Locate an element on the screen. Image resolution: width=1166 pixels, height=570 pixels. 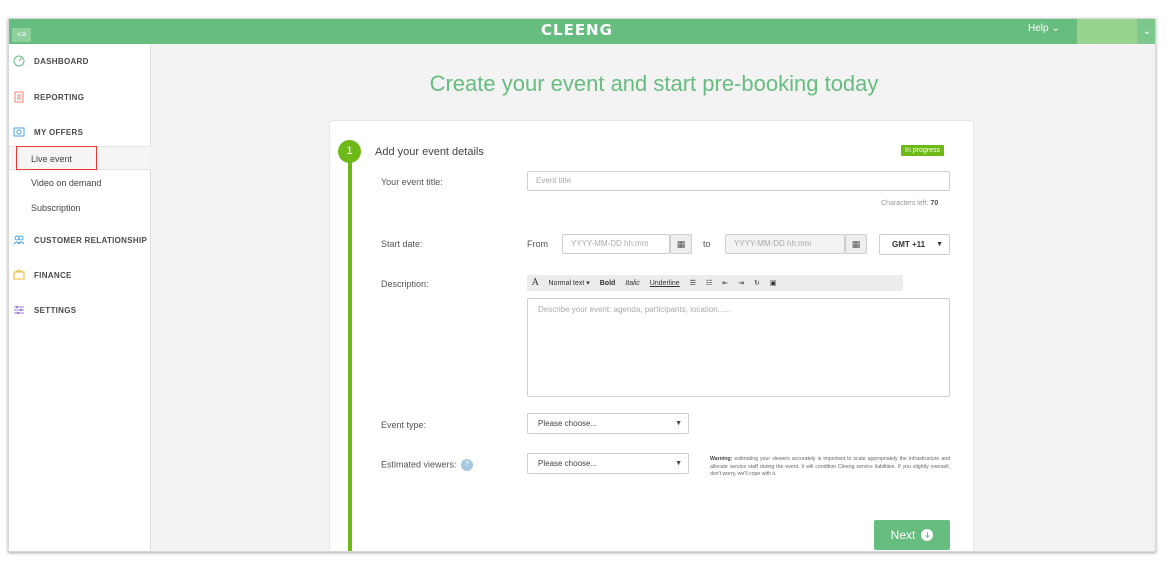
unordered-list-icon: ☰ is located at coordinates (693, 283).